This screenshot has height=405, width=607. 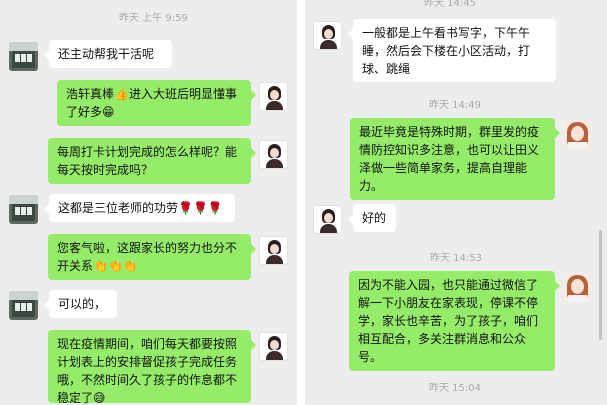 I want to click on message-timestamp: 昨天 14:45, so click(x=450, y=4).